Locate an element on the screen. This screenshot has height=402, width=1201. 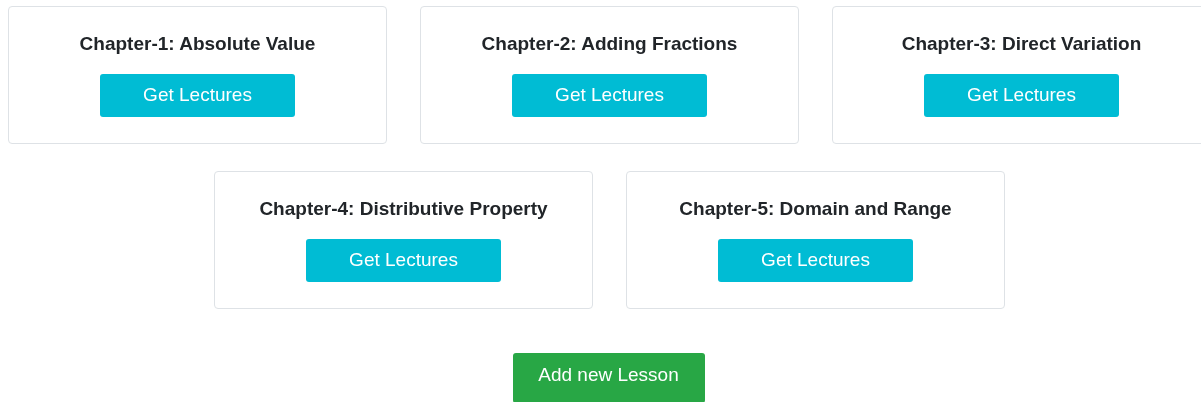
add-lesson-button: Add new Lesson is located at coordinates (608, 377).